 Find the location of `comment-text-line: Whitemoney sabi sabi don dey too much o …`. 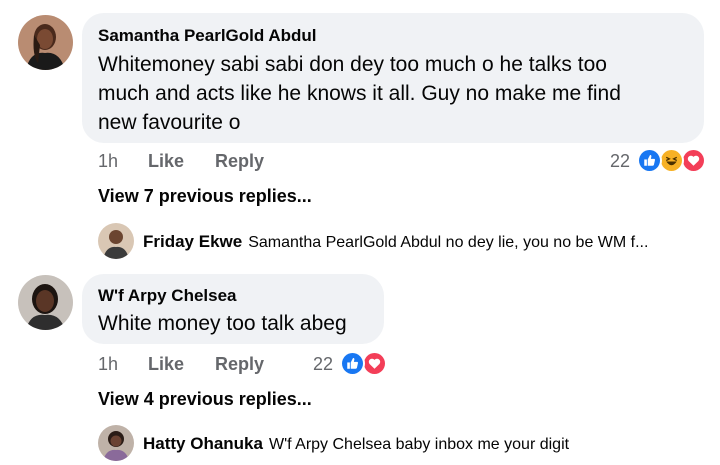

comment-text-line: Whitemoney sabi sabi don dey too much o … is located at coordinates (352, 64).